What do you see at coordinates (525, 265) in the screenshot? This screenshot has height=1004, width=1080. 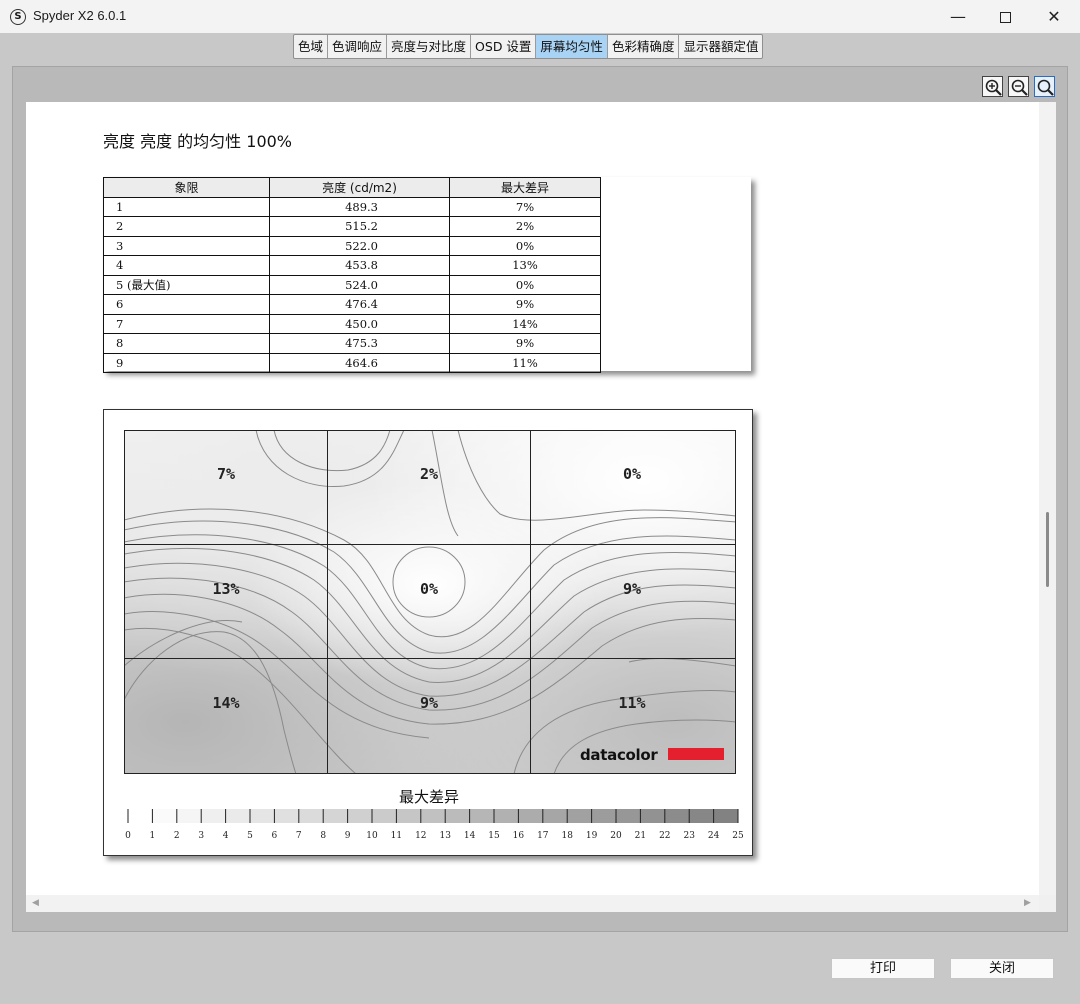 I see `difference-cell: 13%` at bounding box center [525, 265].